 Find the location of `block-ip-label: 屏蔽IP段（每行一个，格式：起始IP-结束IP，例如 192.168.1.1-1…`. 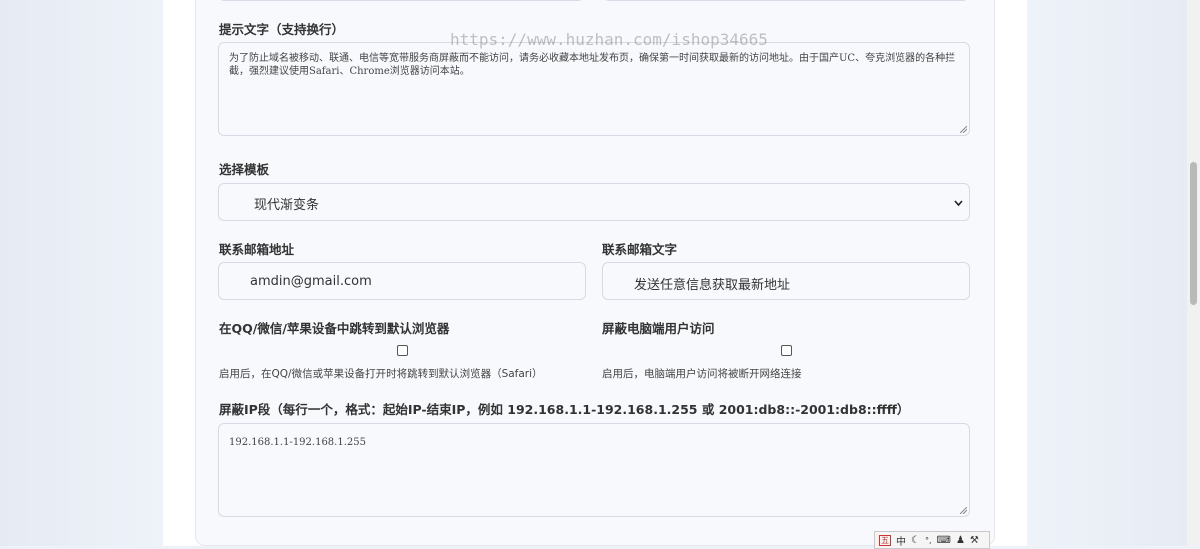

block-ip-label: 屏蔽IP段（每行一个，格式：起始IP-结束IP，例如 192.168.1.1-1… is located at coordinates (564, 409).